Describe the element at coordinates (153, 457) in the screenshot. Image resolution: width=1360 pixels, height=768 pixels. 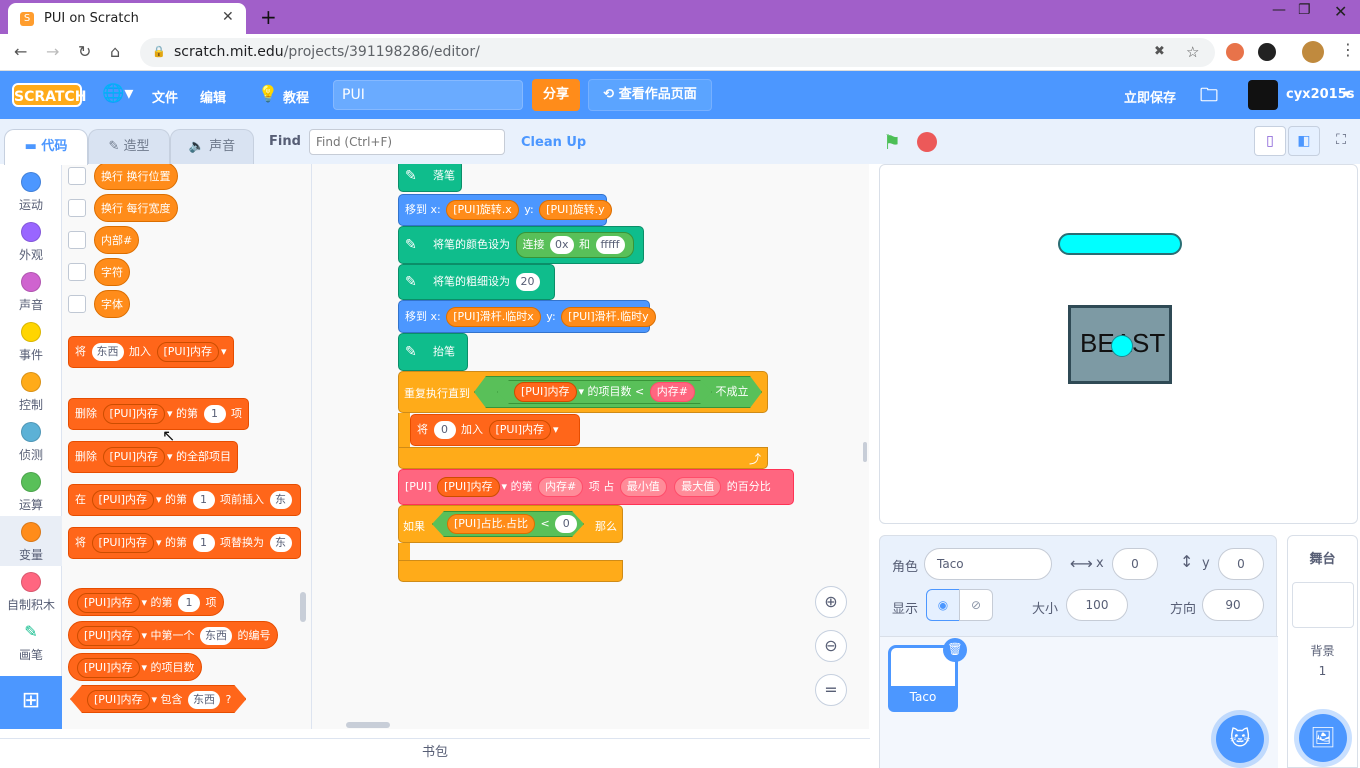
I see `delete-all-block: 删除 [PUI]内存 ▾ 的全部项目` at that location.